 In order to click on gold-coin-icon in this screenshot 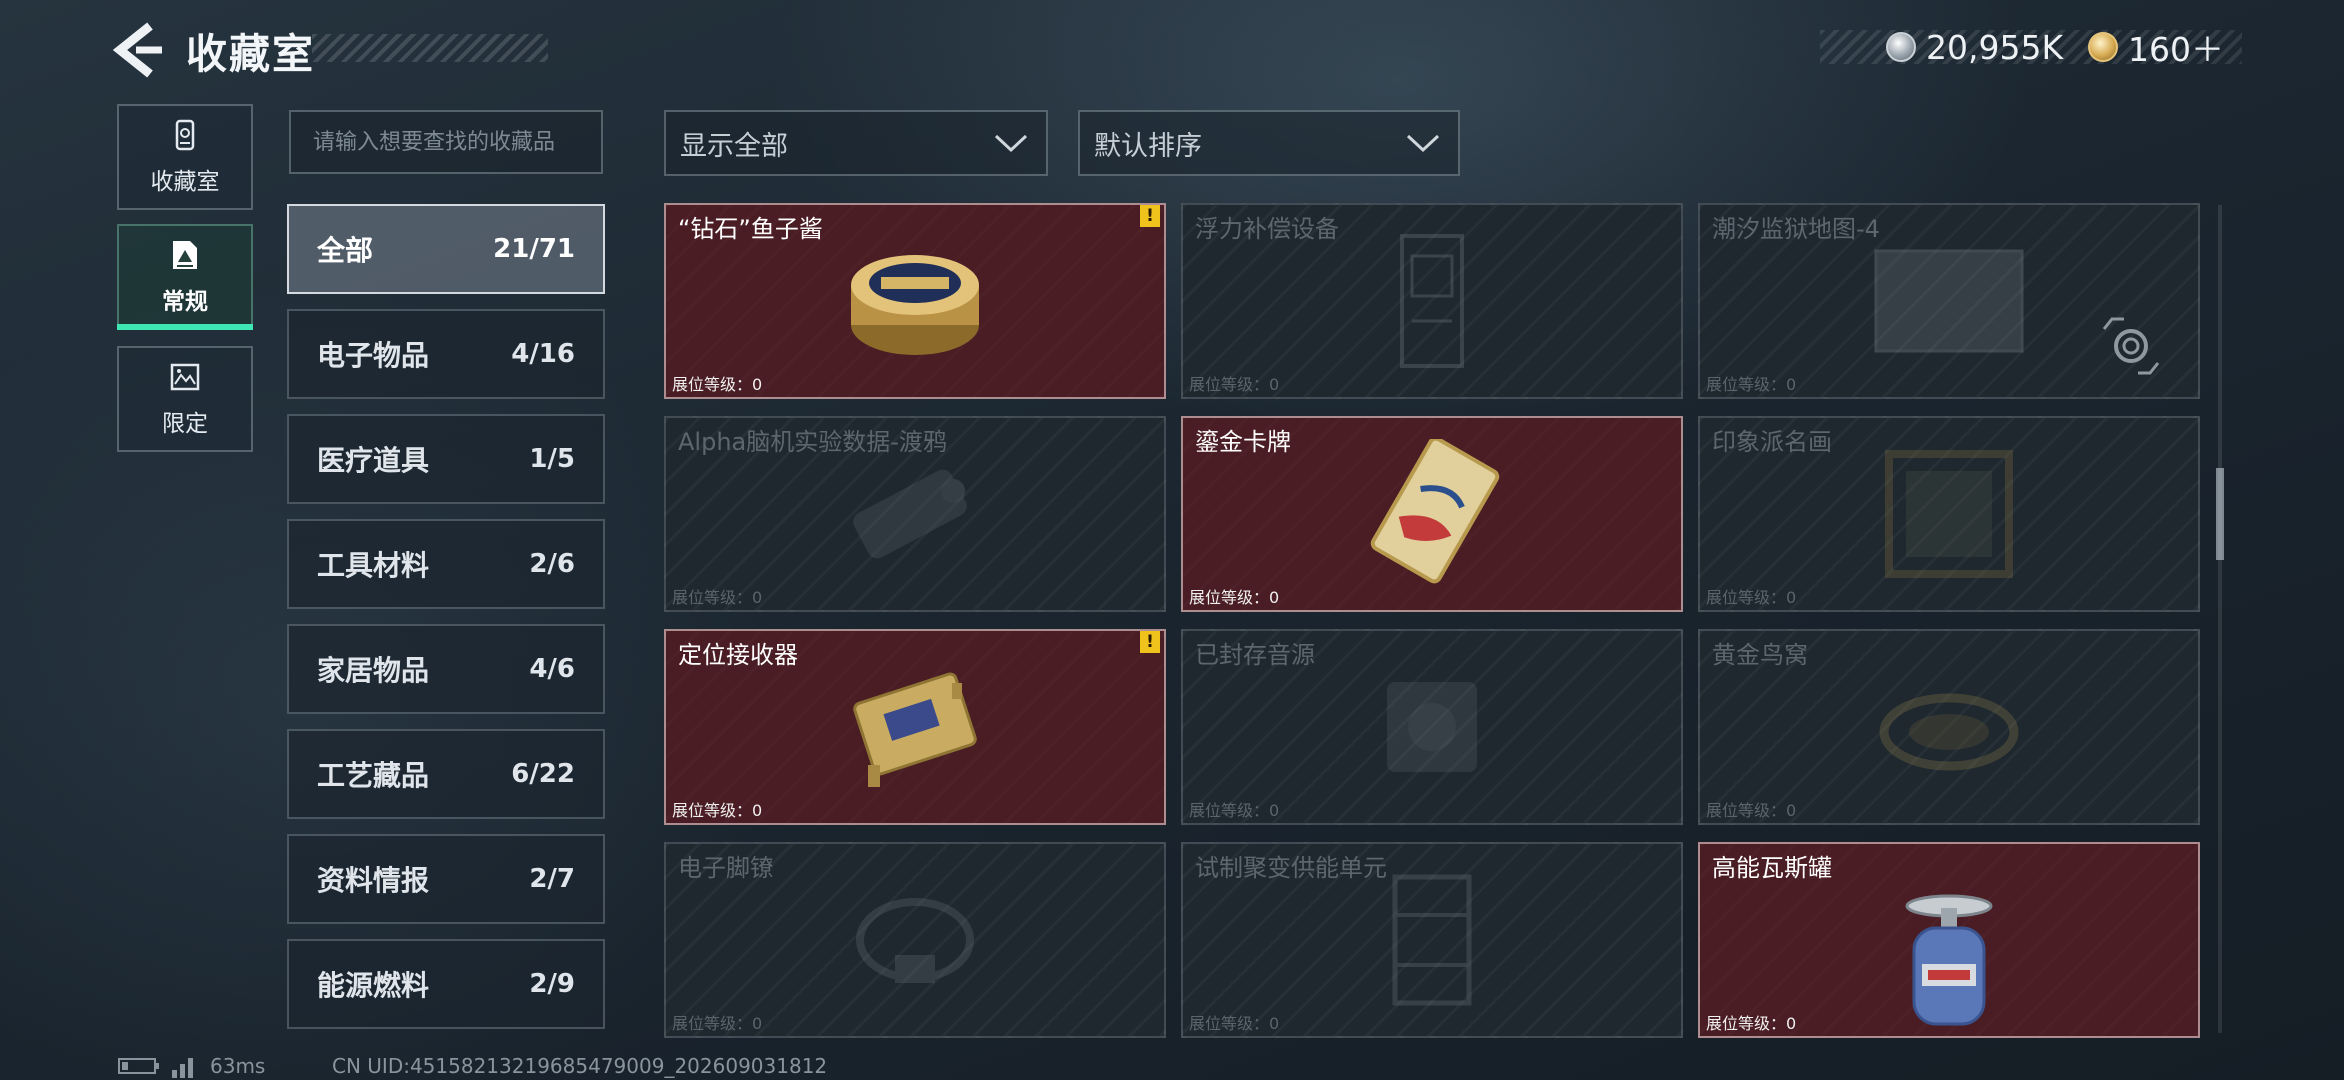, I will do `click(2103, 47)`.